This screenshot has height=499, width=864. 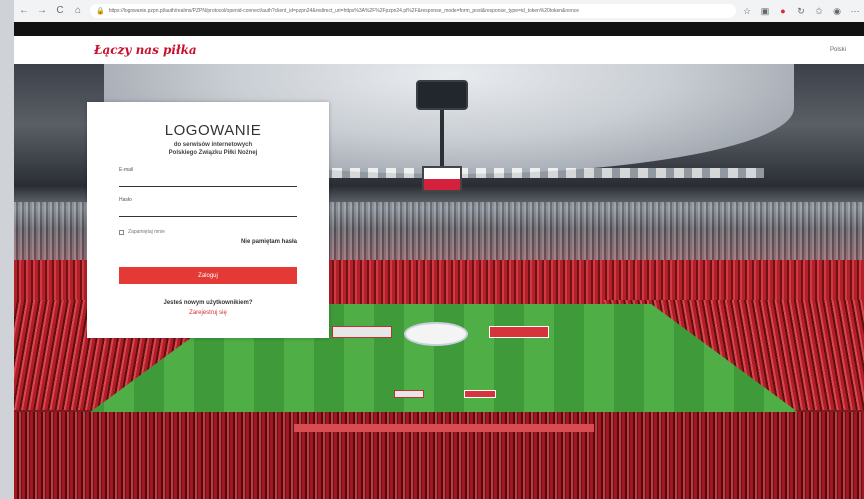 I want to click on reload-icon: C, so click(x=60, y=11).